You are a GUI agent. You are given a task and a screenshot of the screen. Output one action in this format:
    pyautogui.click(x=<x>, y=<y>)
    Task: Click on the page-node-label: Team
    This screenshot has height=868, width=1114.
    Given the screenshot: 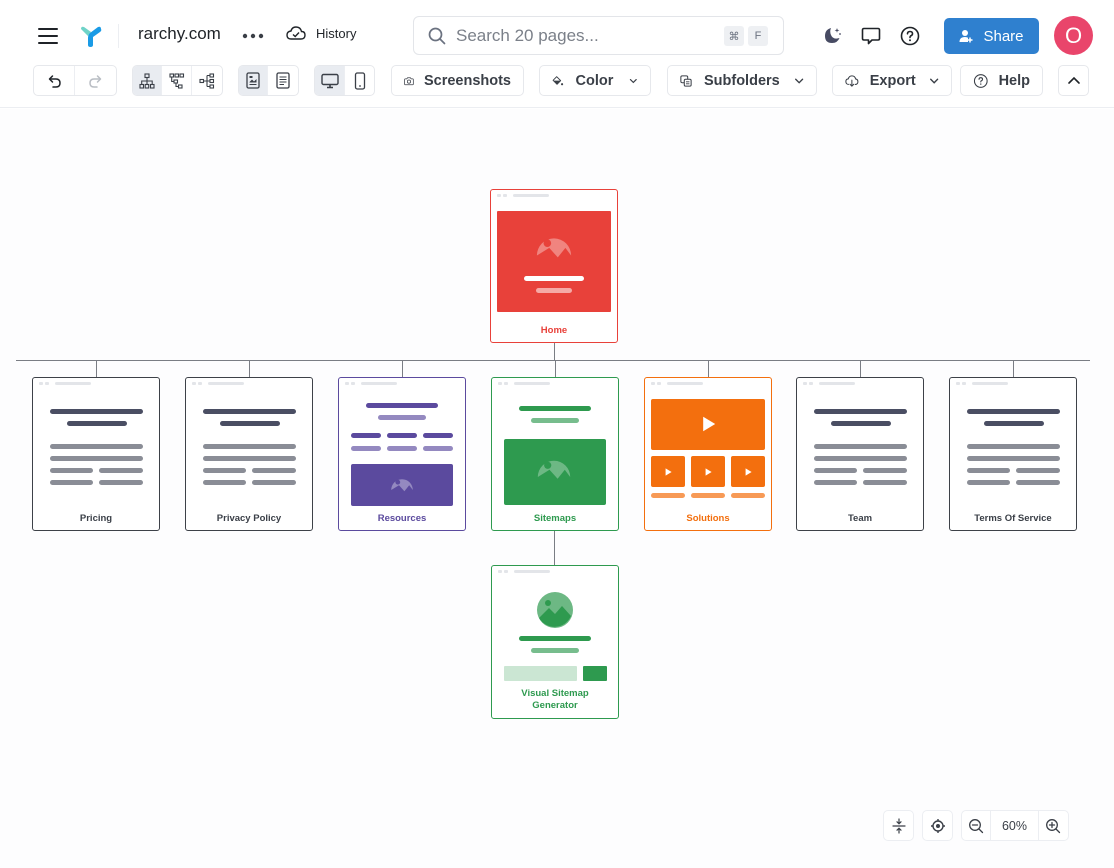 What is the action you would take?
    pyautogui.click(x=860, y=518)
    